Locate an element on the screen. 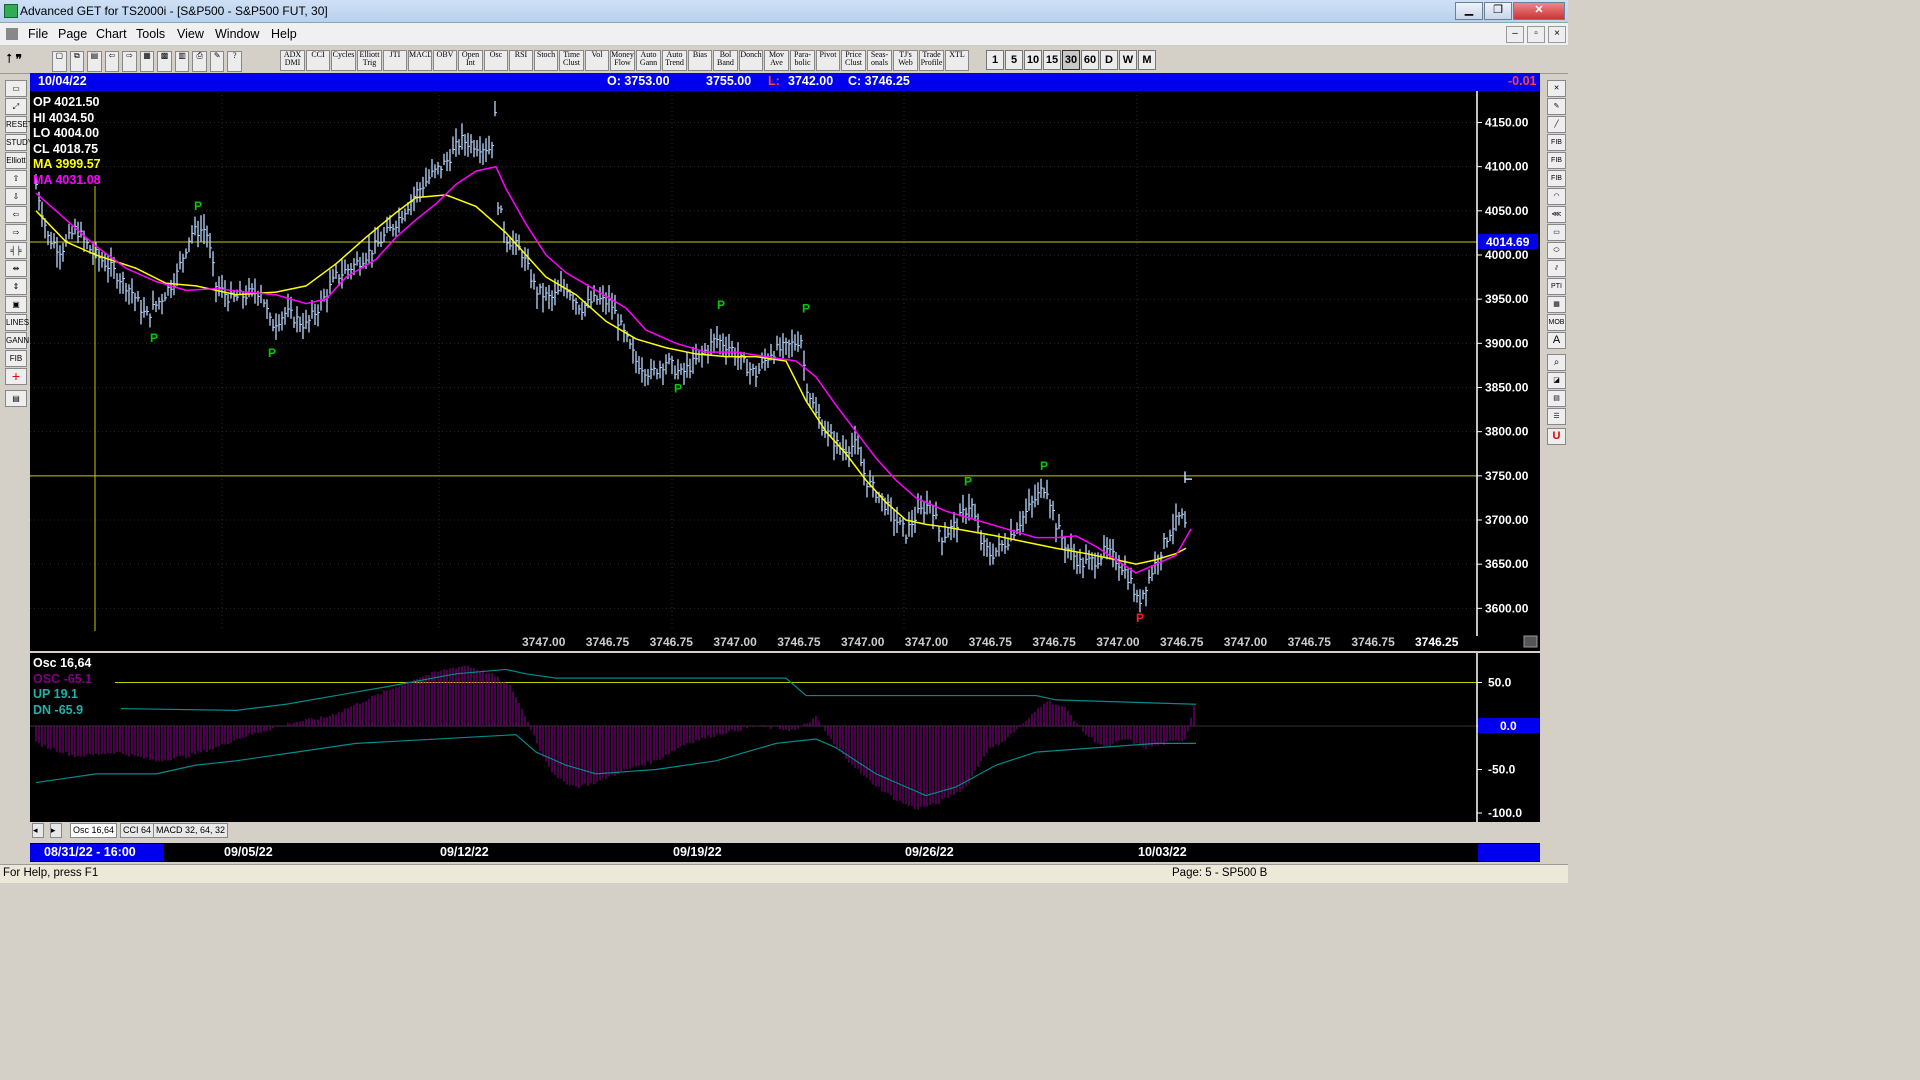 This screenshot has height=1080, width=1920. menu-chart: Chart is located at coordinates (111, 34).